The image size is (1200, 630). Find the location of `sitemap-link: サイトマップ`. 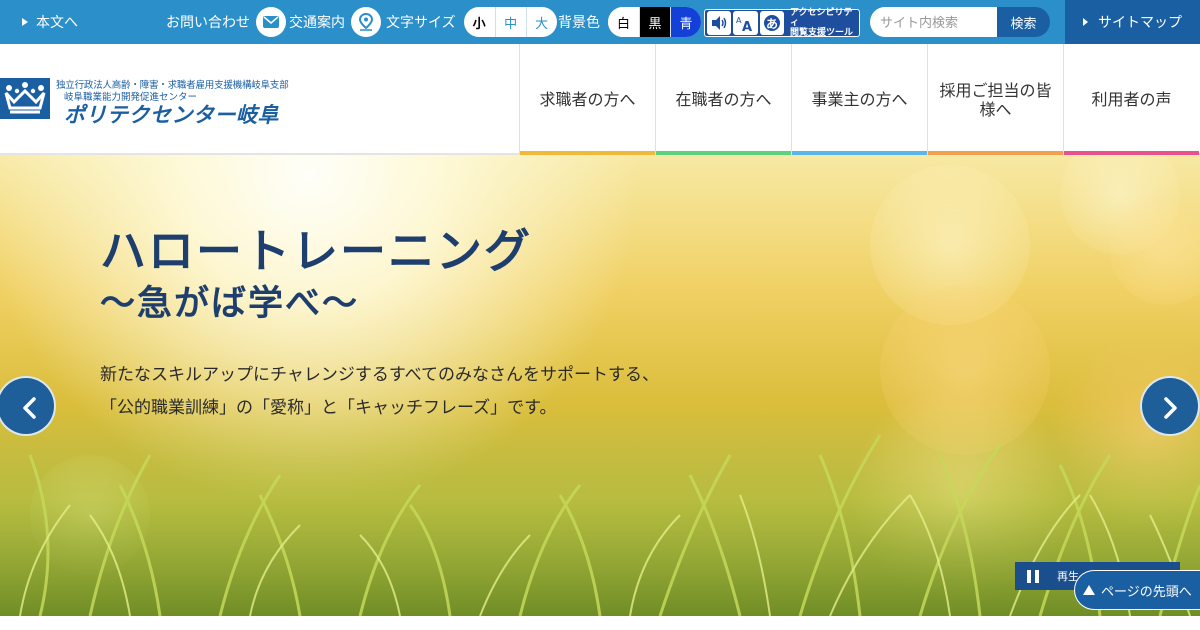

sitemap-link: サイトマップ is located at coordinates (1132, 22).